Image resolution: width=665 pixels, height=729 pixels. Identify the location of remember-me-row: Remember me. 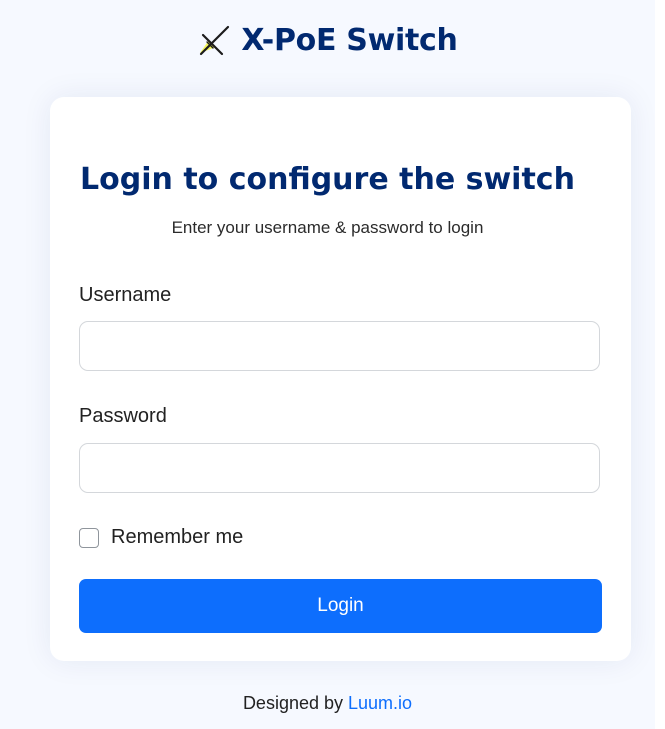
(161, 537).